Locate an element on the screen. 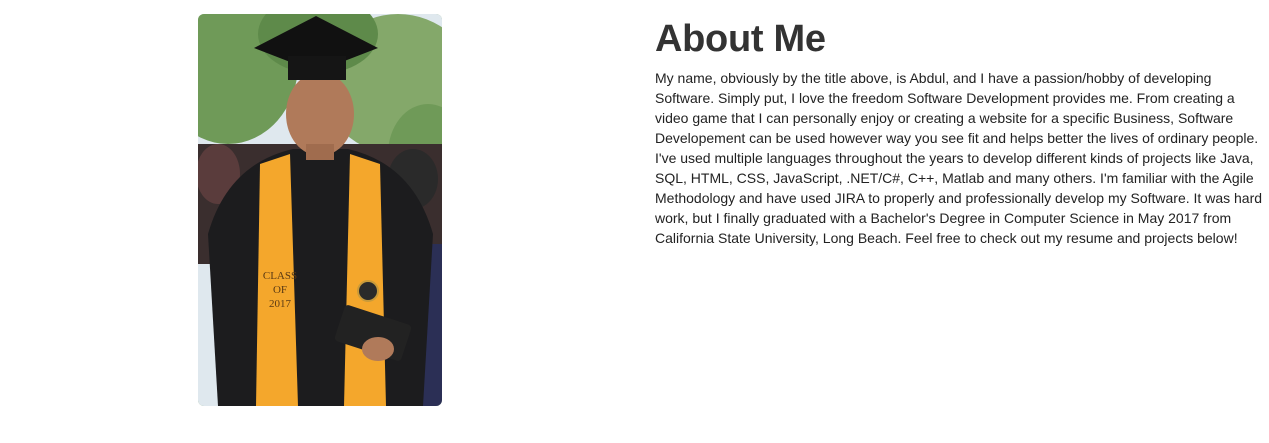  stole-text-line-1: CLASS is located at coordinates (280, 276).